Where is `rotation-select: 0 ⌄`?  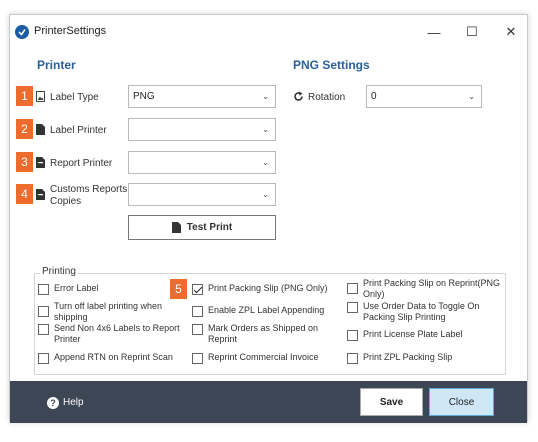 rotation-select: 0 ⌄ is located at coordinates (424, 96).